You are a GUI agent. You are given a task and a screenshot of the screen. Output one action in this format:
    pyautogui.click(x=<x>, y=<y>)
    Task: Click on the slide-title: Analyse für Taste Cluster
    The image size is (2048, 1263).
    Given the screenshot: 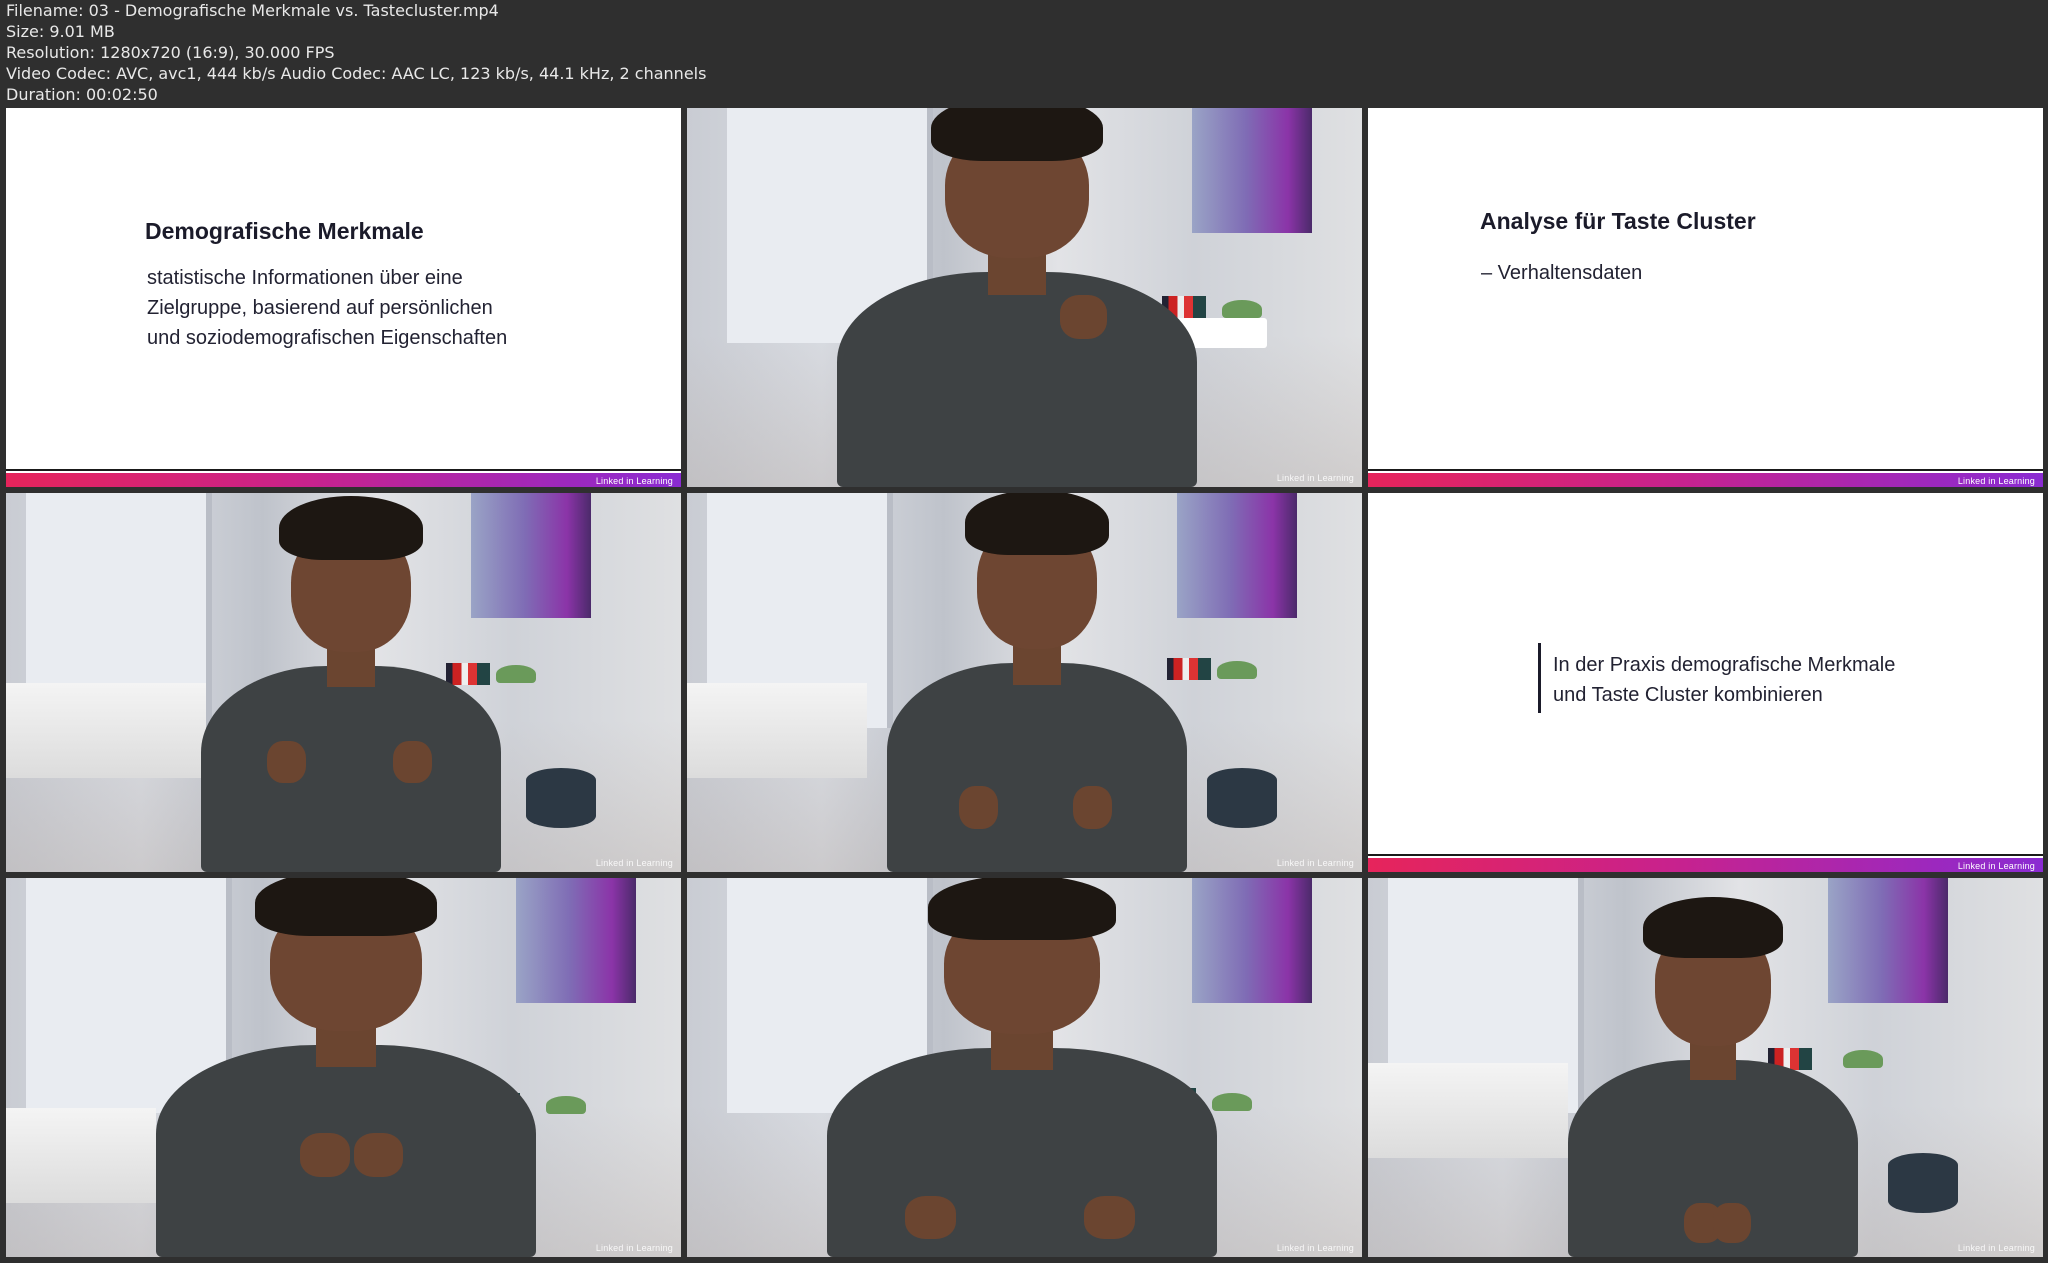 What is the action you would take?
    pyautogui.click(x=1618, y=221)
    